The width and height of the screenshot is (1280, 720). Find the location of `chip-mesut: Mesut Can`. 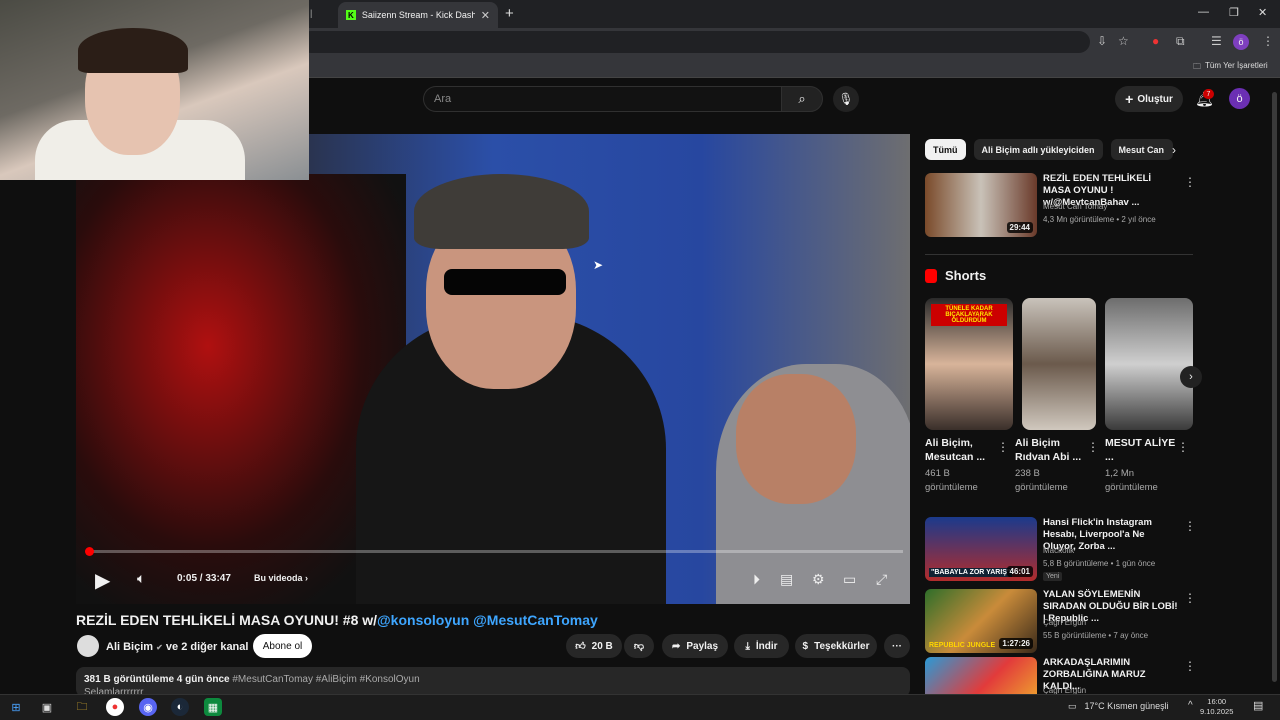

chip-mesut: Mesut Can is located at coordinates (1141, 149).